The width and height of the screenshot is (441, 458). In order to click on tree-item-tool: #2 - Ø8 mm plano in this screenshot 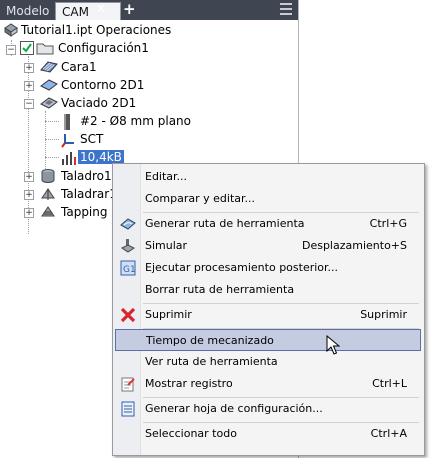, I will do `click(135, 121)`.